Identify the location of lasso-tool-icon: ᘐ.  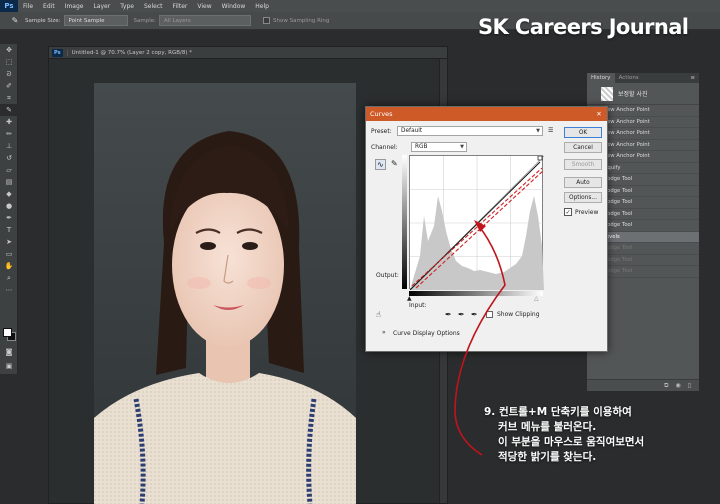
(9, 74).